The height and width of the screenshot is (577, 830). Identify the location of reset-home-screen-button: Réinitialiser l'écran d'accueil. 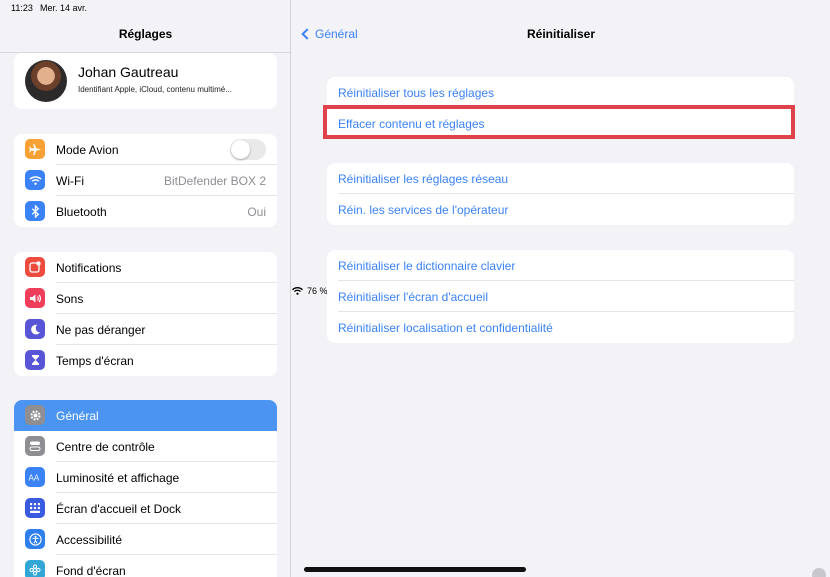
(560, 296).